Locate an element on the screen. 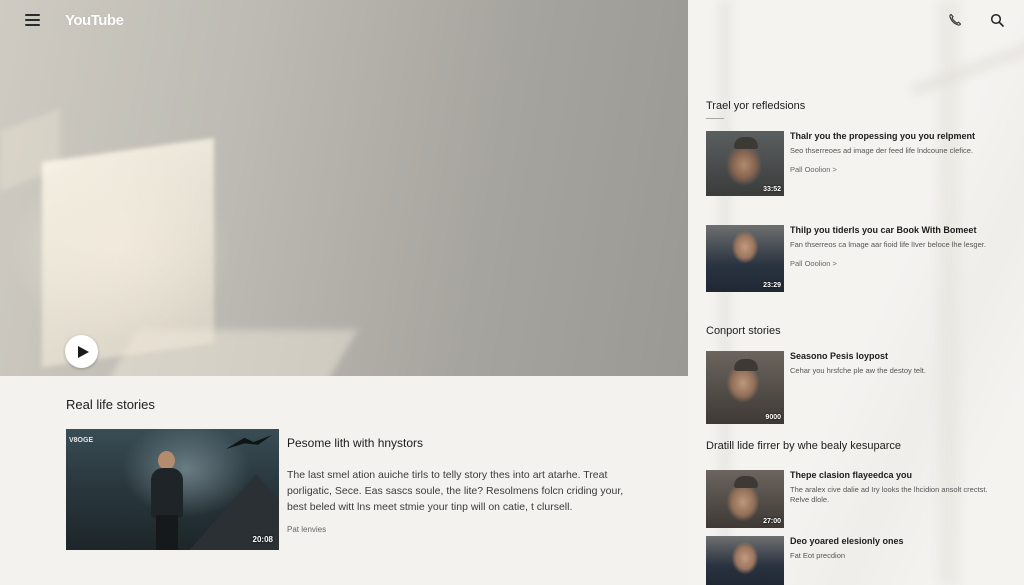  video-thumbnail: 27:00 is located at coordinates (745, 499).